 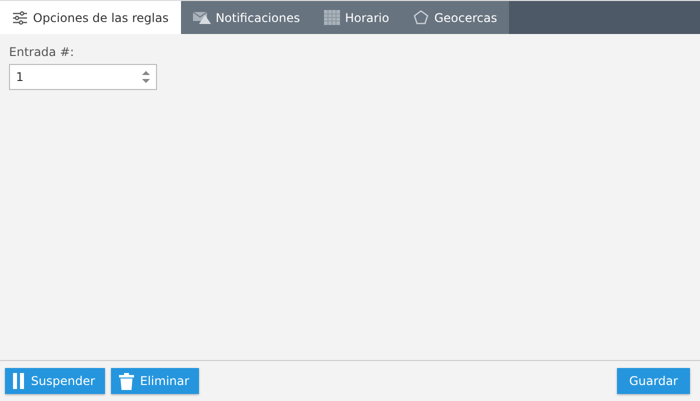 What do you see at coordinates (146, 77) in the screenshot?
I see `spinner-arrows-icon` at bounding box center [146, 77].